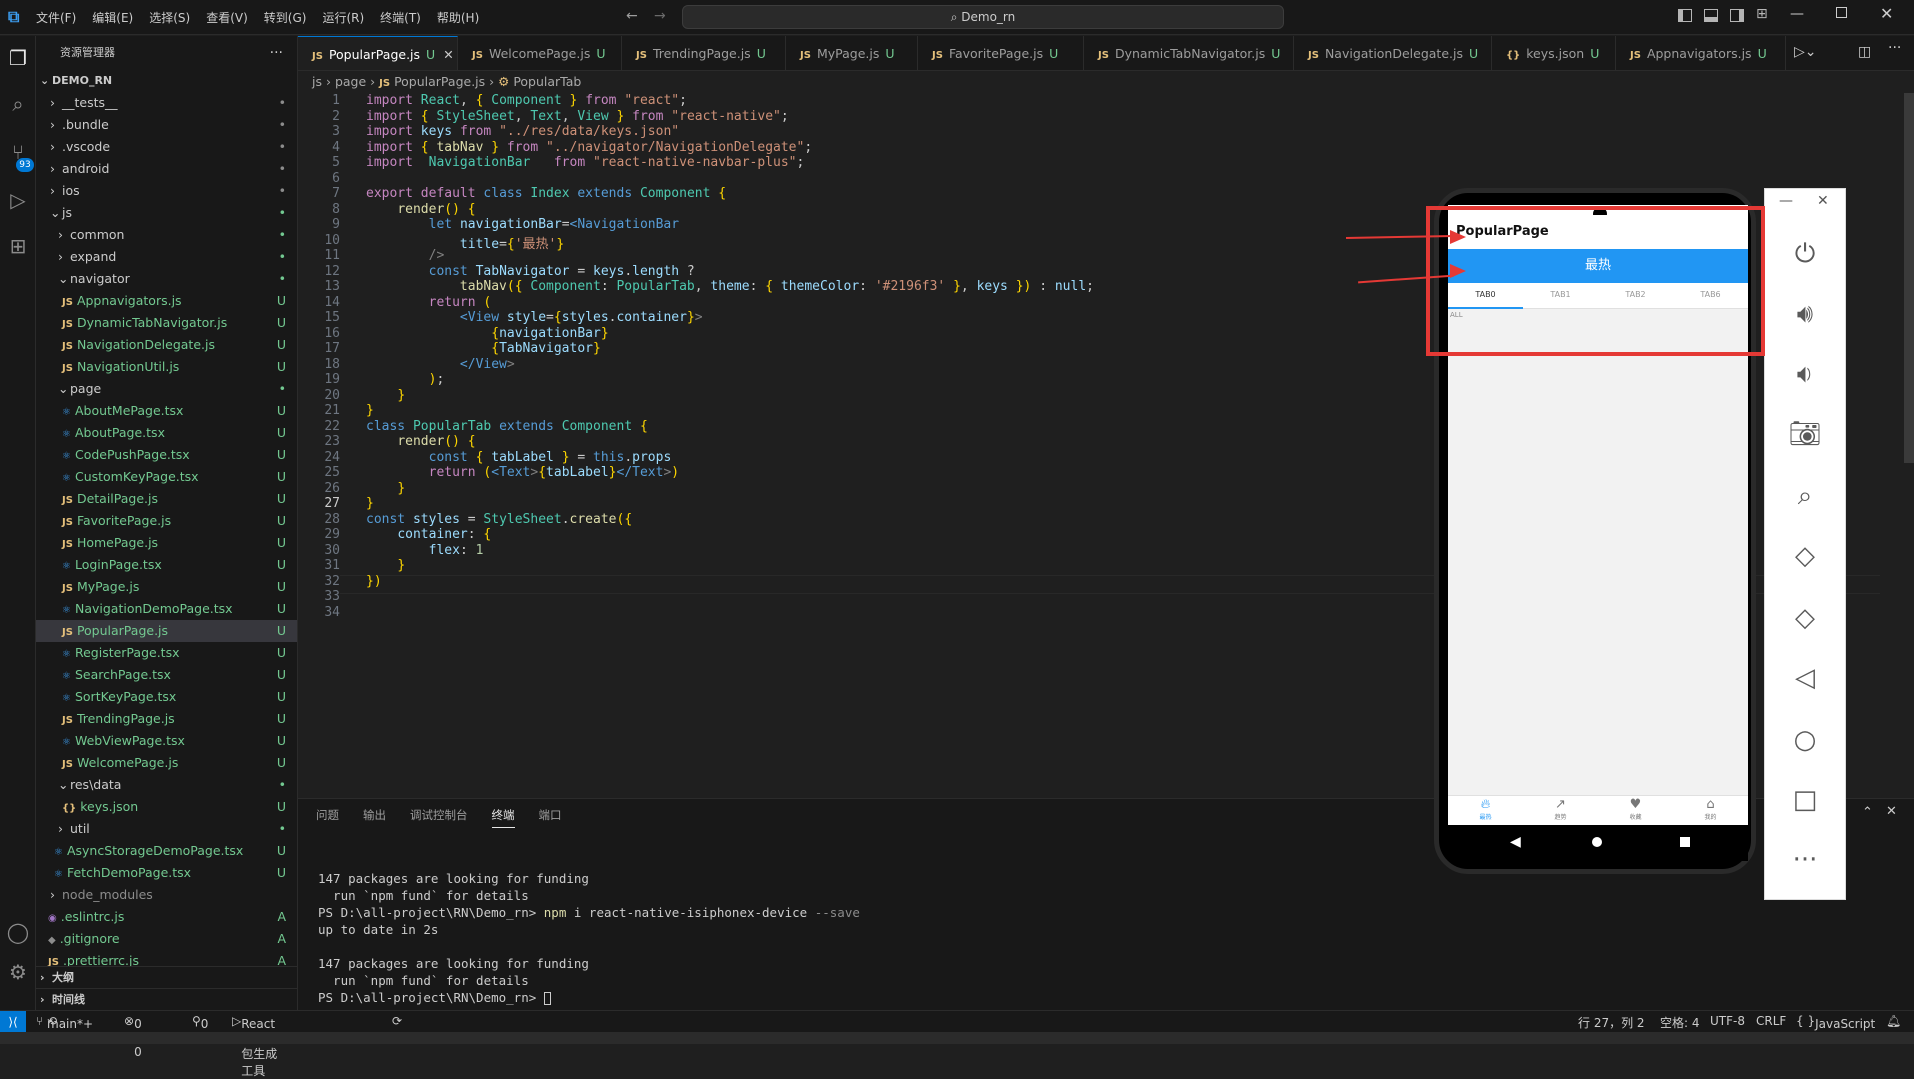 This screenshot has height=1079, width=1914. I want to click on language-mode: { } JavaScript, so click(1835, 1022).